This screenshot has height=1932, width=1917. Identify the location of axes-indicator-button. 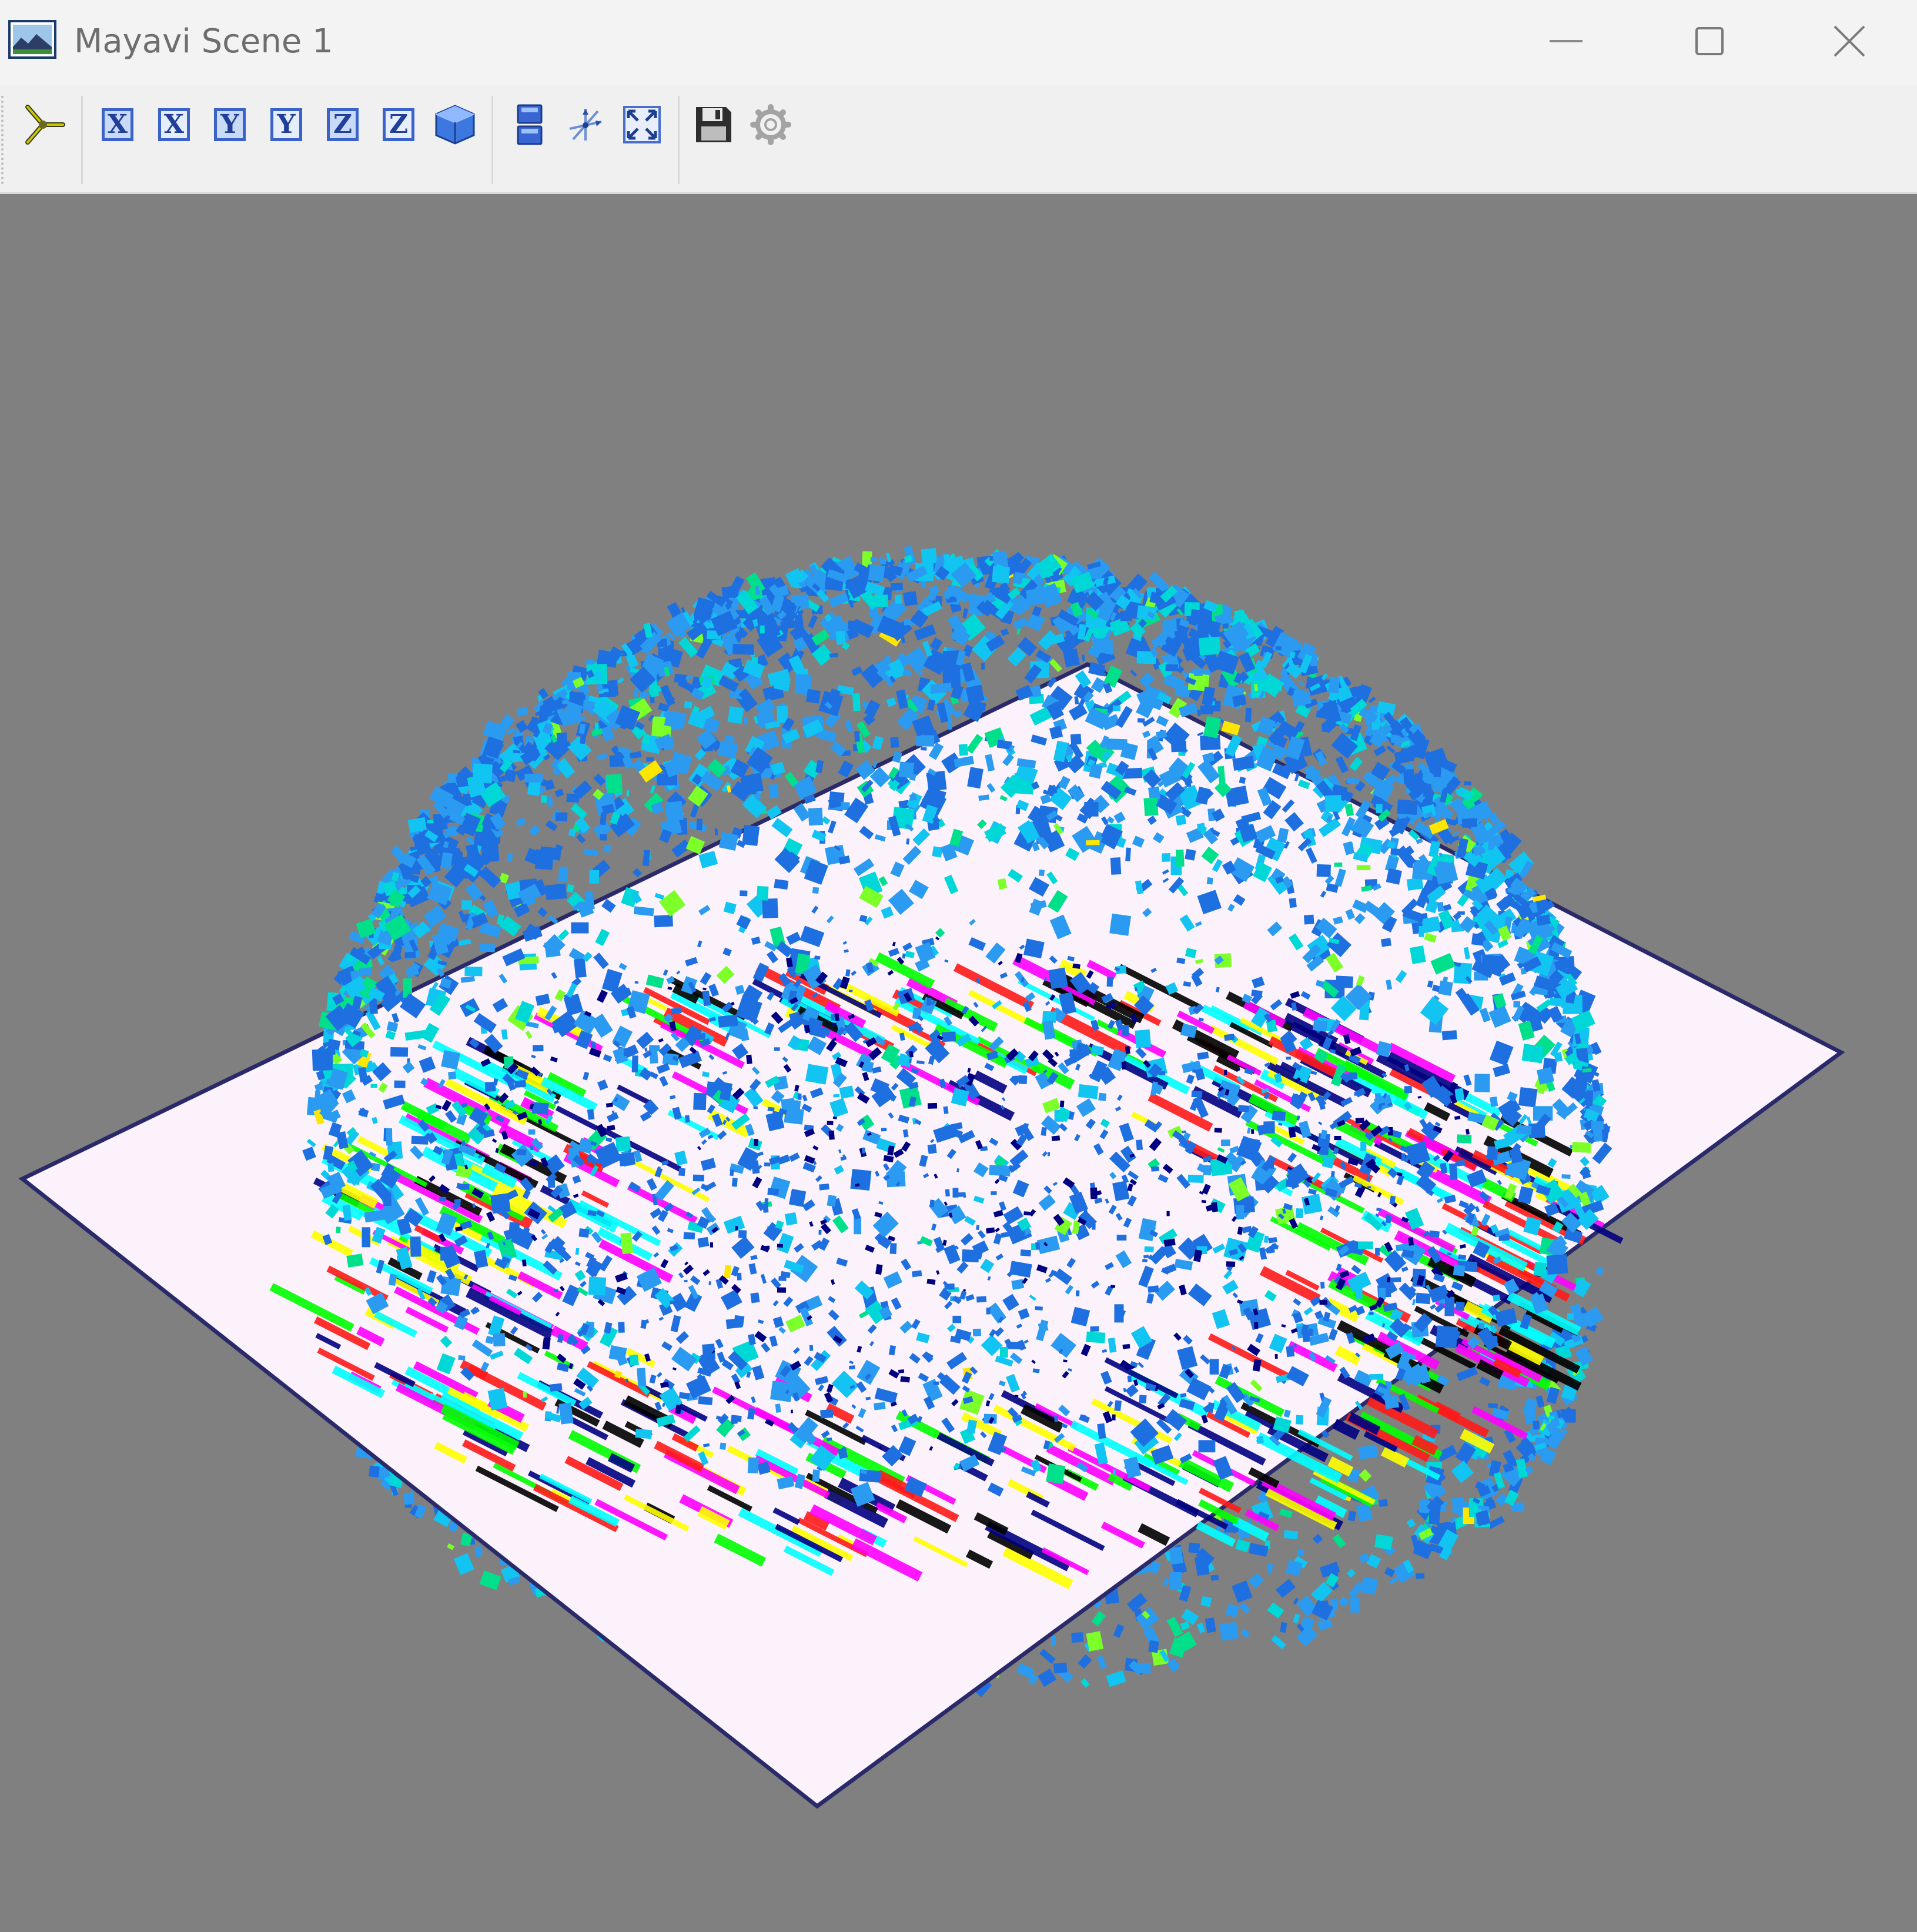
(585, 124).